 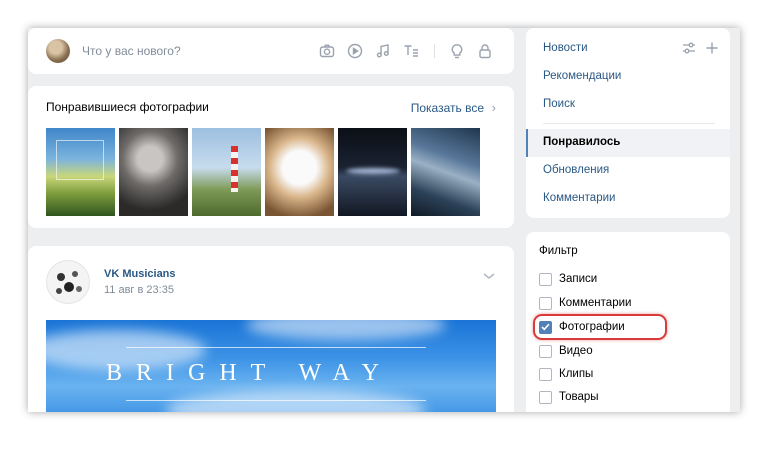 What do you see at coordinates (58, 51) in the screenshot?
I see `user-avatar` at bounding box center [58, 51].